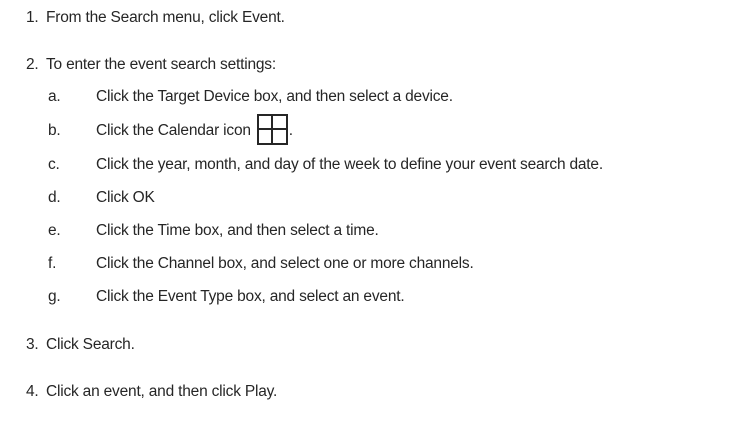  What do you see at coordinates (290, 130) in the screenshot?
I see `substep-suffix: .` at bounding box center [290, 130].